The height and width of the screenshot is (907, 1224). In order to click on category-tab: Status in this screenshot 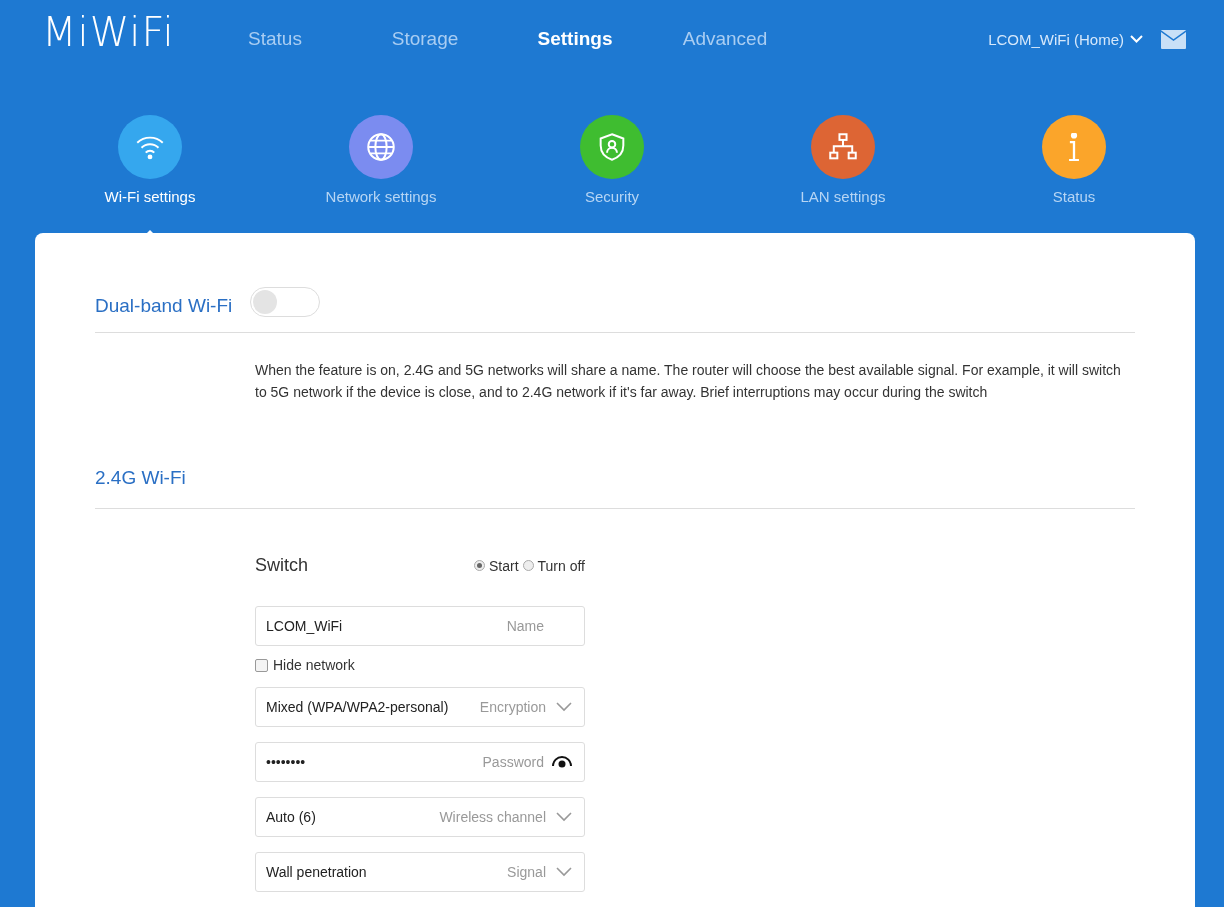, I will do `click(1074, 174)`.